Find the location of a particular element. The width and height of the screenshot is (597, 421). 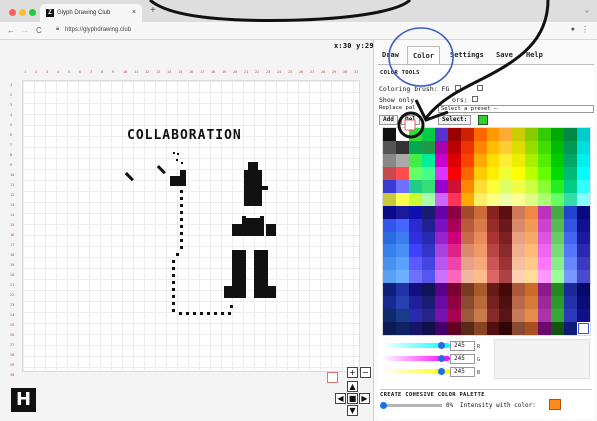

blue-slider-knob is located at coordinates (441, 371).